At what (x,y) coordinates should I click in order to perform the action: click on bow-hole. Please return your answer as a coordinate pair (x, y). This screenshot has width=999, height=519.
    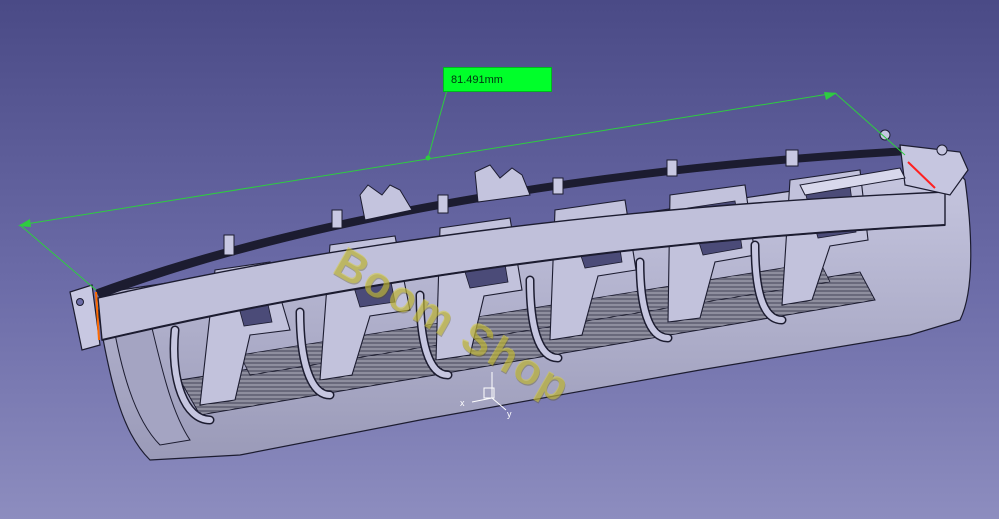
    Looking at the image, I should click on (80, 302).